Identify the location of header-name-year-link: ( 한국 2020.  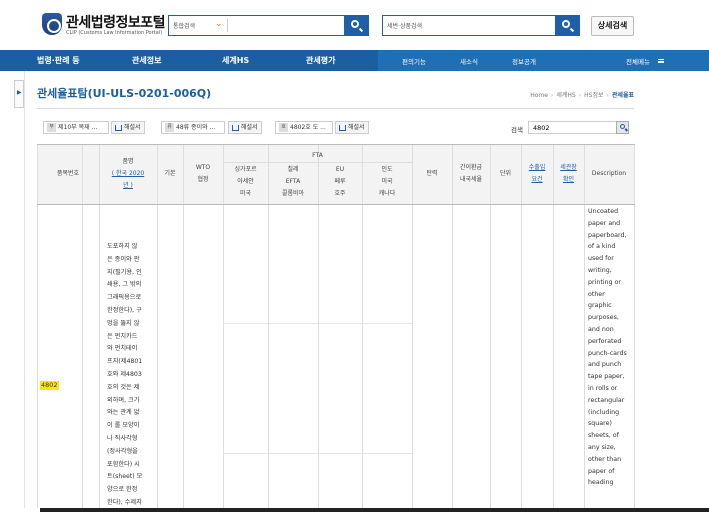
(128, 174).